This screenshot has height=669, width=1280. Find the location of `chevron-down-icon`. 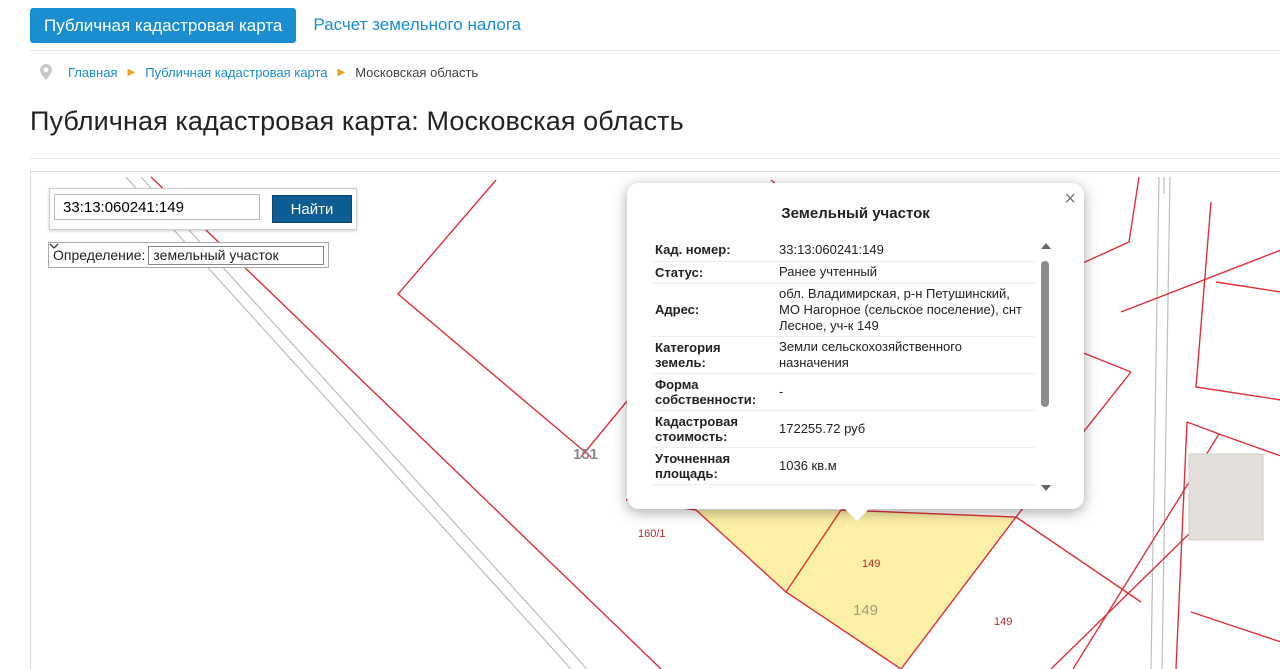

chevron-down-icon is located at coordinates (54, 246).